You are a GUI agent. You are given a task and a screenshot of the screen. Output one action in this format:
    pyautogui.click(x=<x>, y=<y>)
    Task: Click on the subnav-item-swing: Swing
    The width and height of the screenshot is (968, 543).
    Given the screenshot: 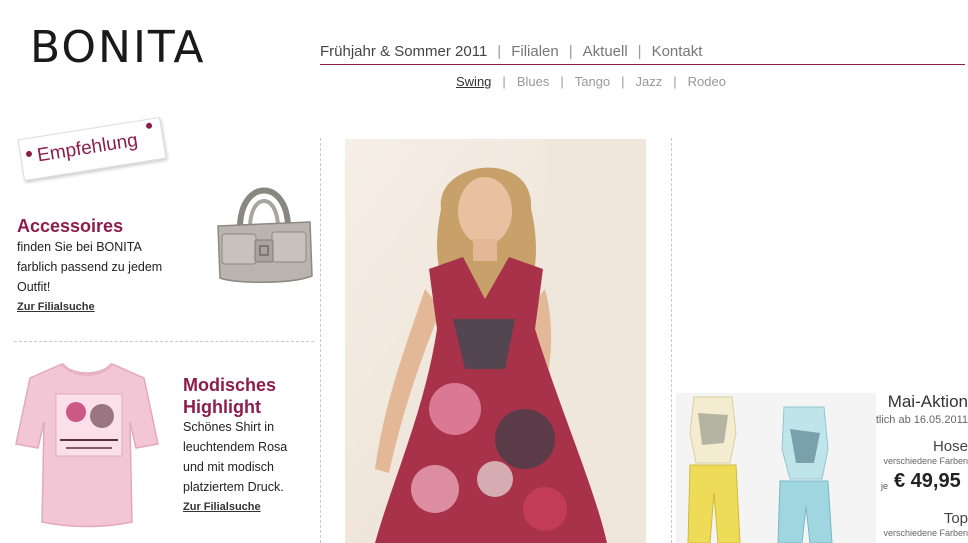 What is the action you would take?
    pyautogui.click(x=473, y=81)
    